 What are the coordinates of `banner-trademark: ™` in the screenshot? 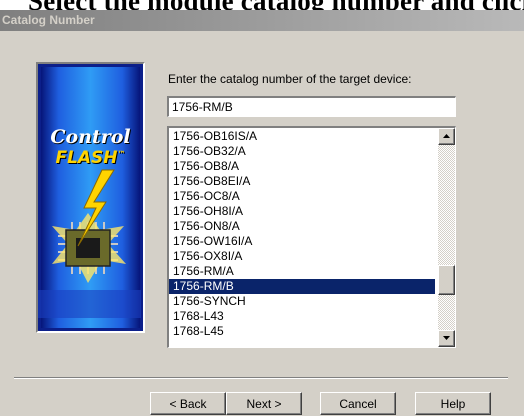 It's located at (121, 154).